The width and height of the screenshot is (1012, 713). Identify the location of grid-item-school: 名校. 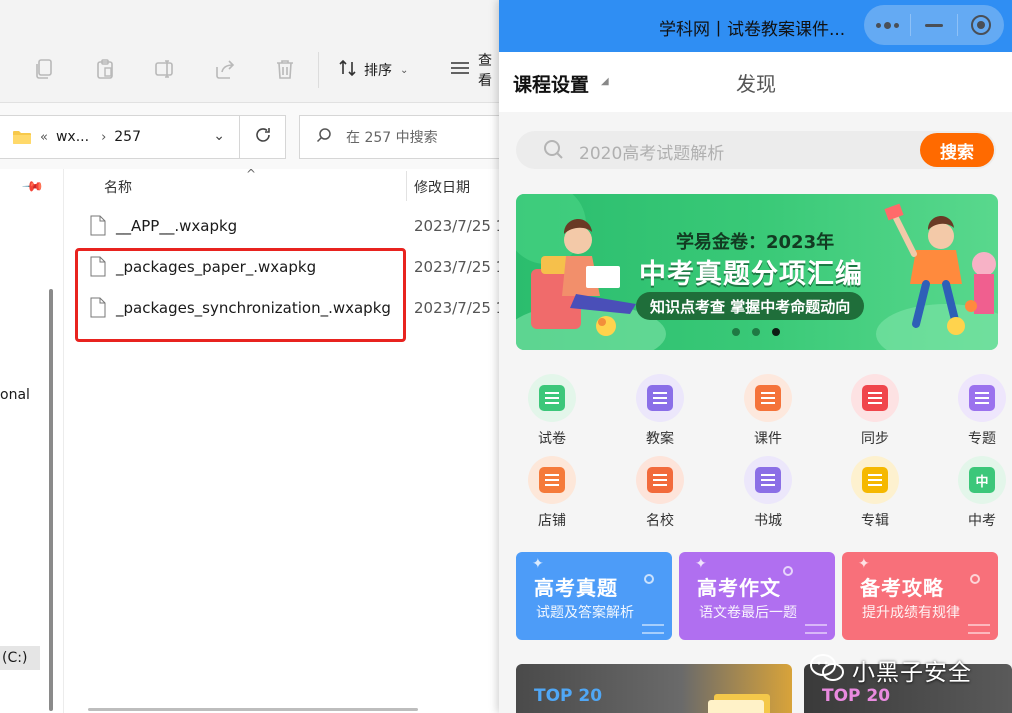
(660, 492).